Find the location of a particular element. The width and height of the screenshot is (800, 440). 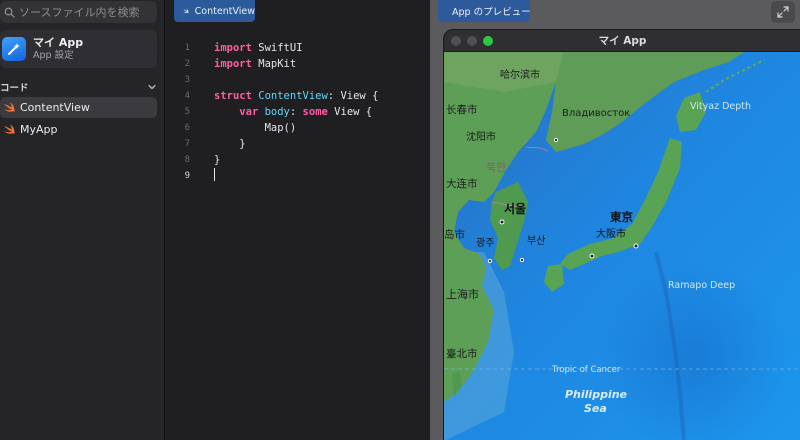

keyword: some is located at coordinates (315, 112).